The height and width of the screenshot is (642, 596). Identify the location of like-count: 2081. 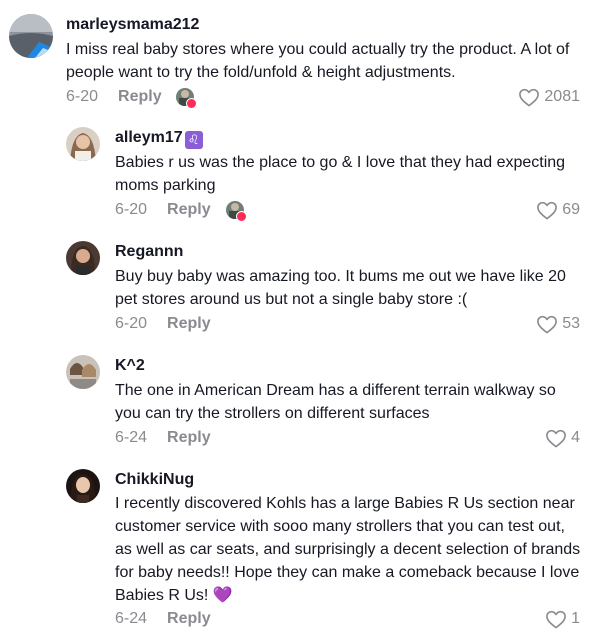
(562, 96).